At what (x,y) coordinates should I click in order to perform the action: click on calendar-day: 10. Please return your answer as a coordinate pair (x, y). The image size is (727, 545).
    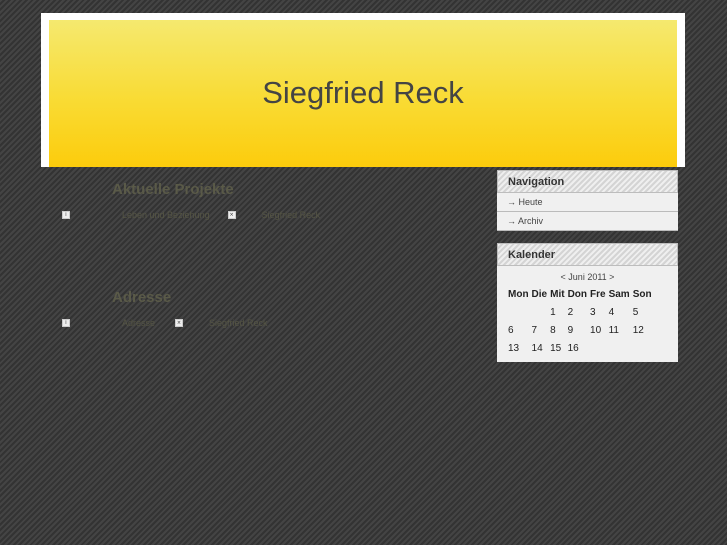
    Looking at the image, I should click on (596, 330).